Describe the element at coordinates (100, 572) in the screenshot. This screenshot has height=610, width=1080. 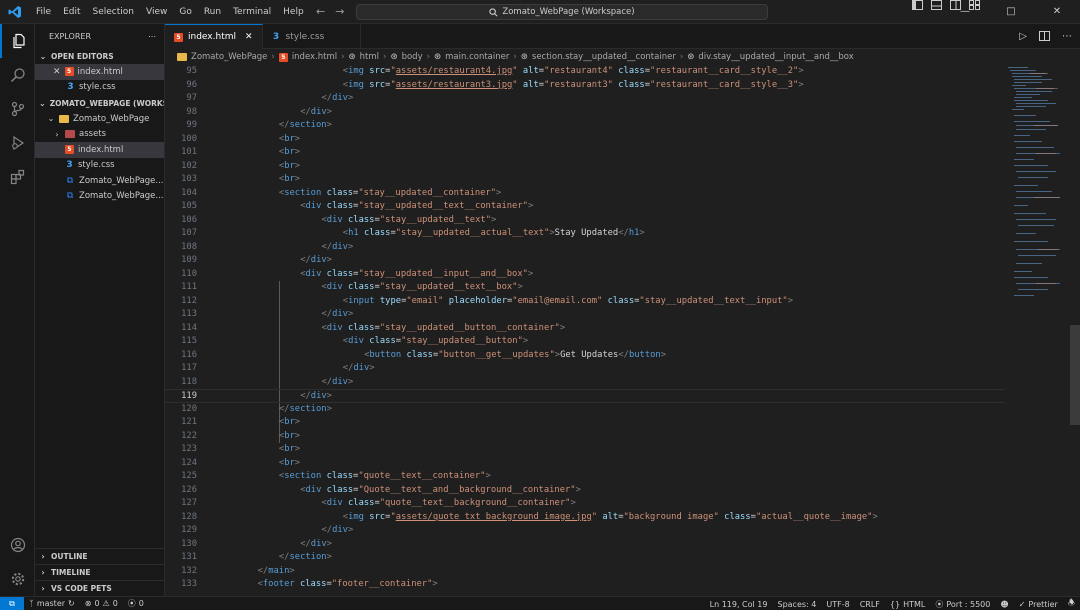
I see `timeline-header: › TIMELINE` at that location.